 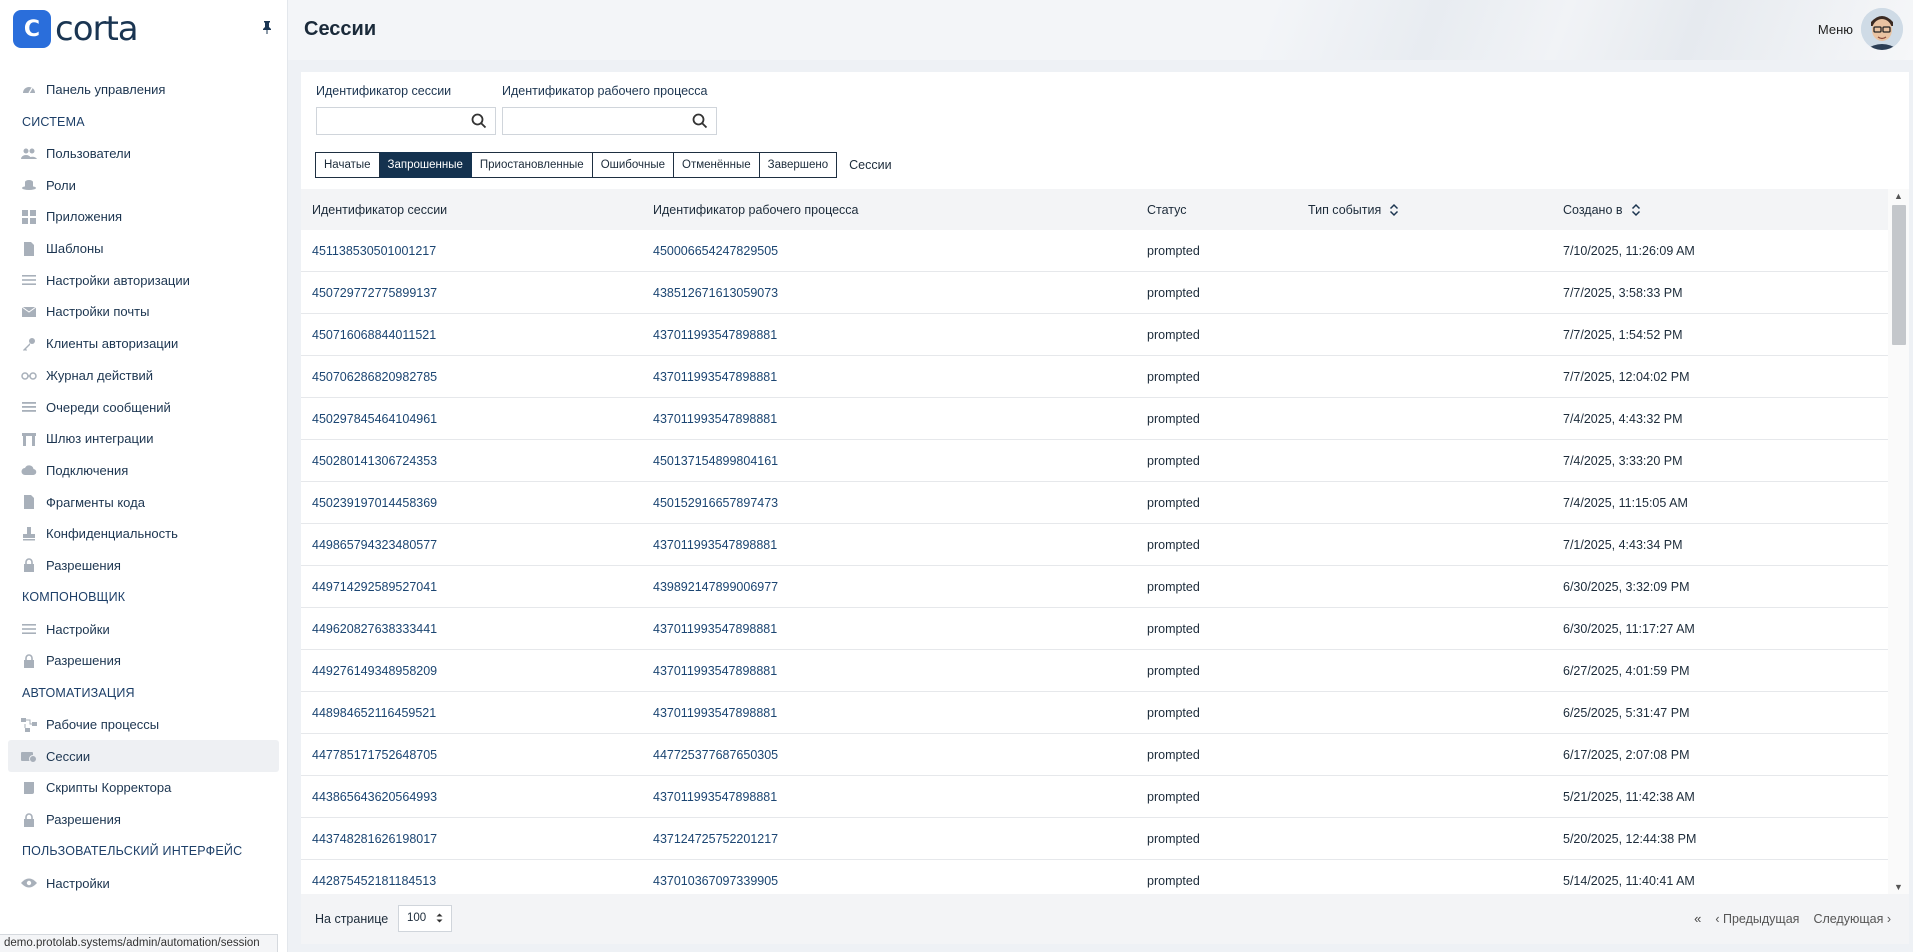 I want to click on workflow-id-link: 450152916657897473, so click(x=889, y=503).